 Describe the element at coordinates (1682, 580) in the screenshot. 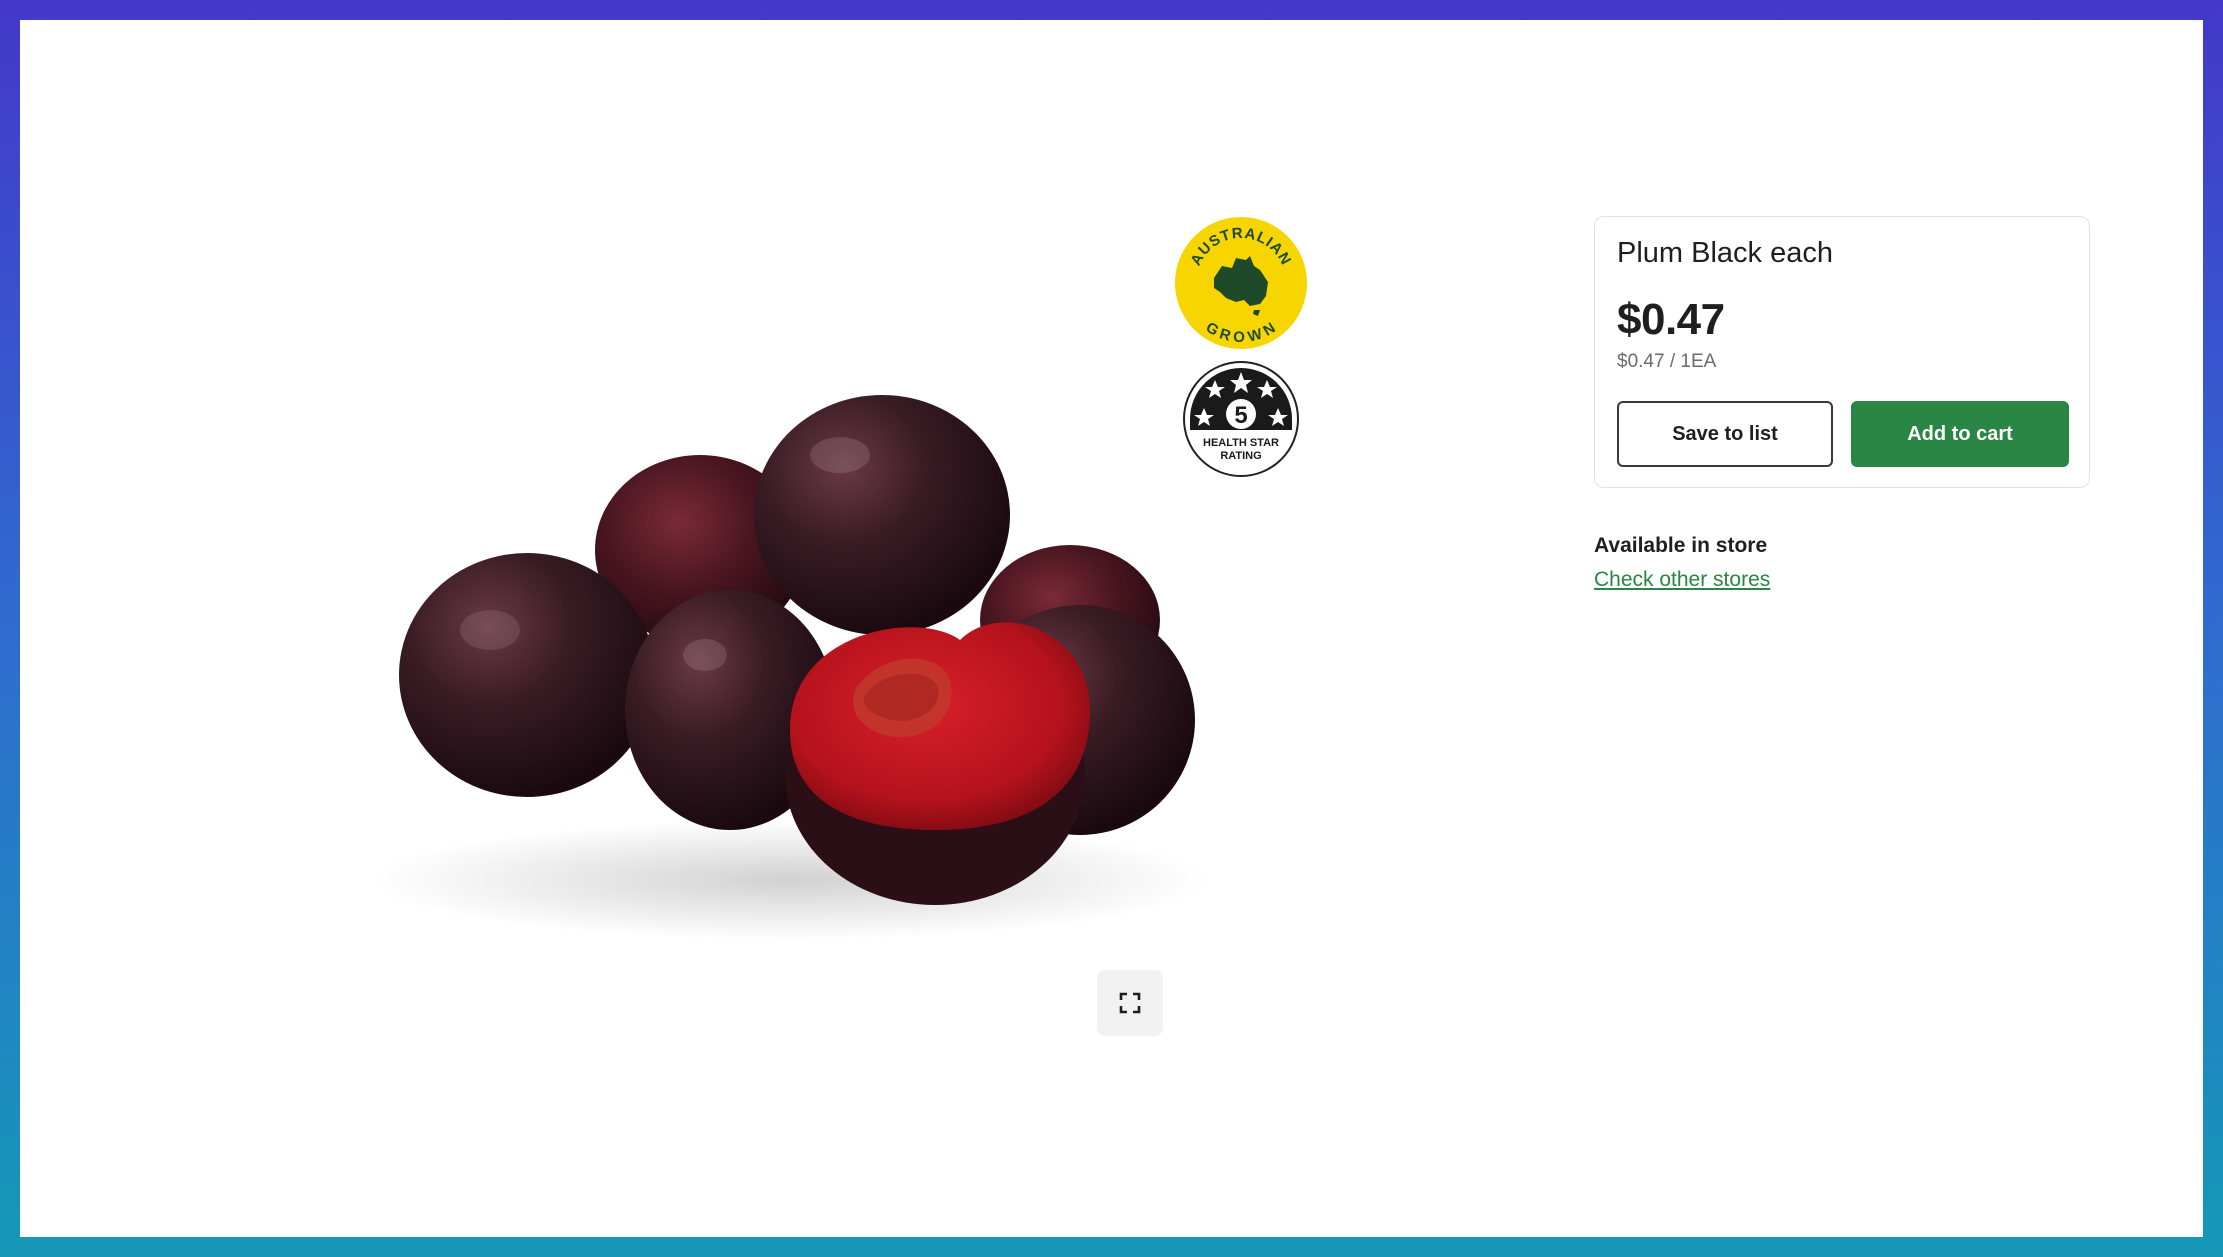

I see `check-other-stores-link: Check other stores` at that location.